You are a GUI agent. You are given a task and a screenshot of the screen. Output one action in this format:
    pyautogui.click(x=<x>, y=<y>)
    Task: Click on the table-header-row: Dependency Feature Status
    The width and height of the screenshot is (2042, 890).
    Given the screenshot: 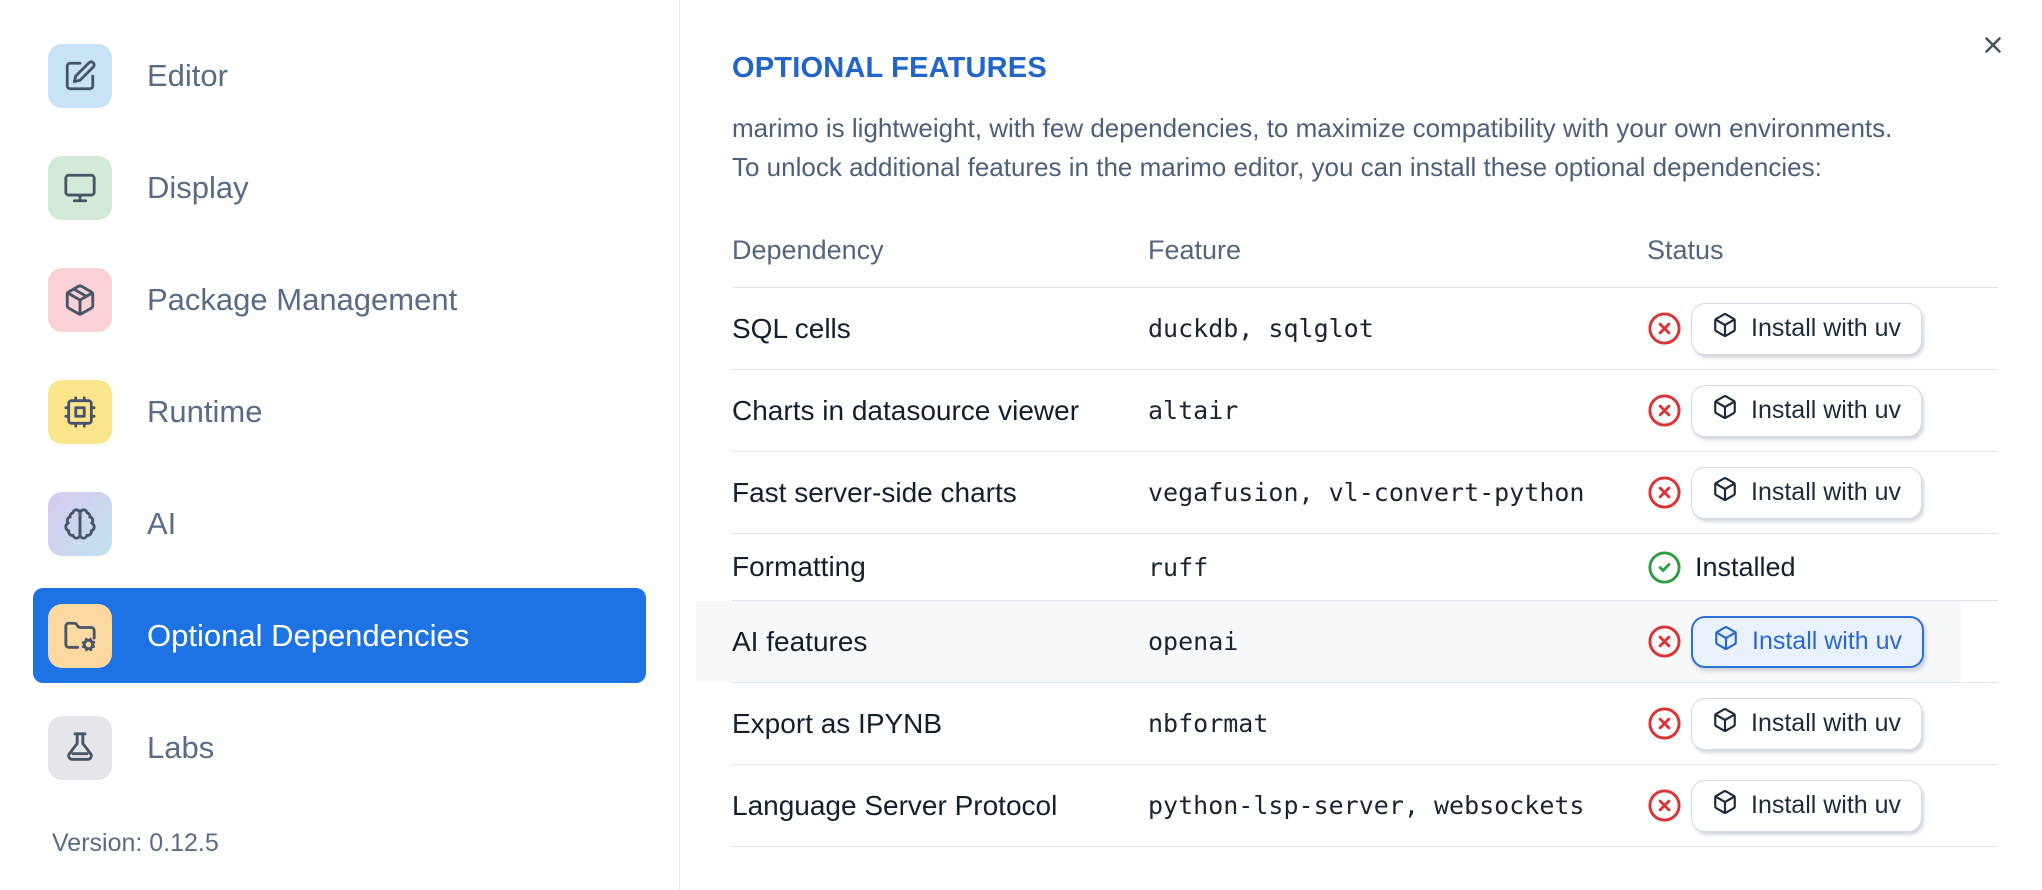 What is the action you would take?
    pyautogui.click(x=1365, y=251)
    